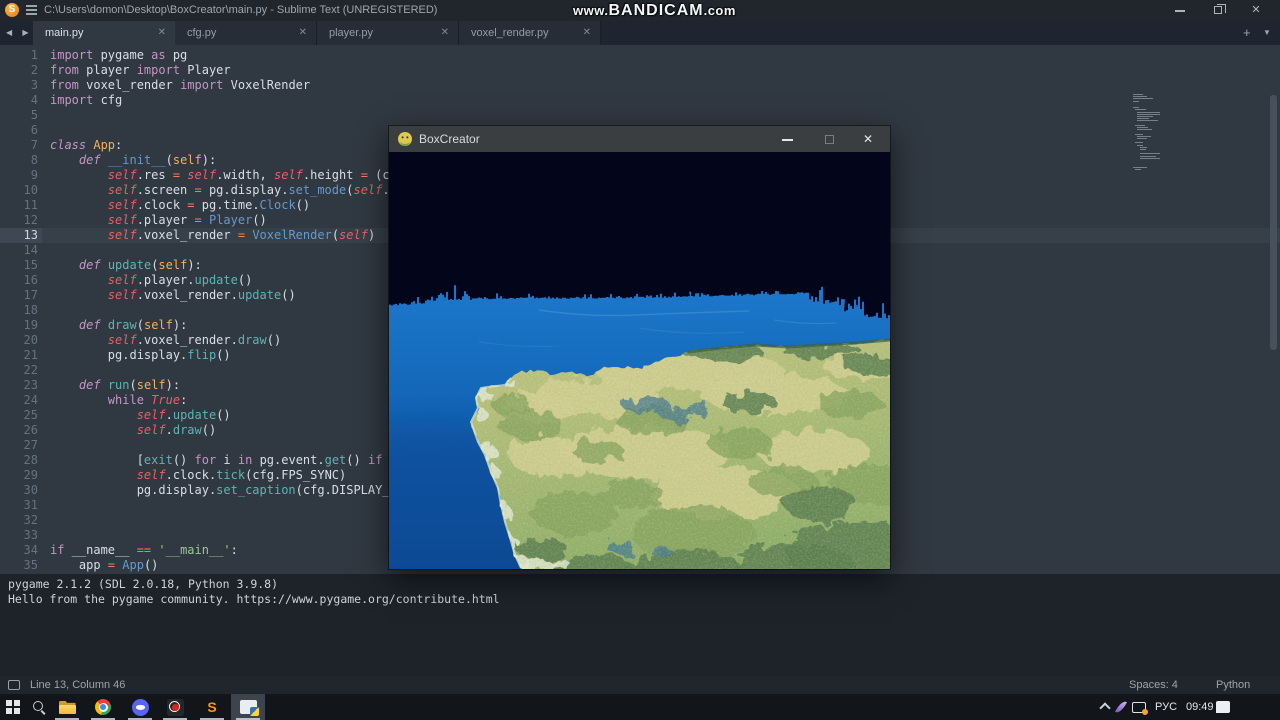  What do you see at coordinates (868, 139) in the screenshot?
I see `boxcreator-close-button: ✕` at bounding box center [868, 139].